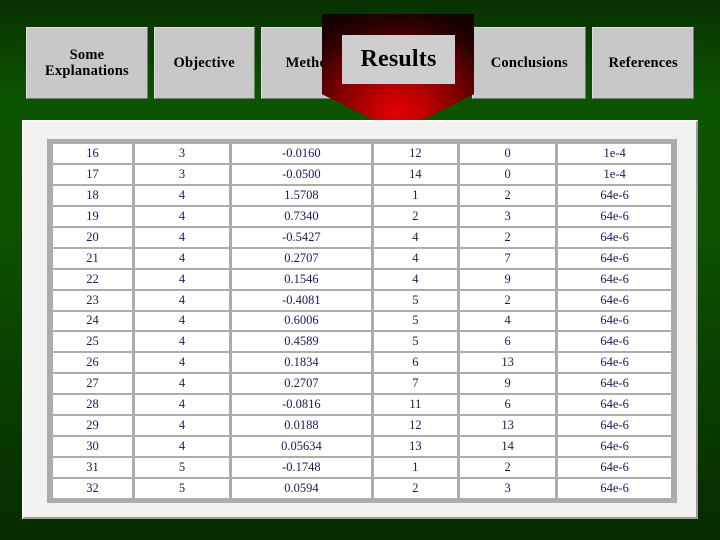 The image size is (720, 540). I want to click on table-cell-value: 0.6006, so click(301, 321).